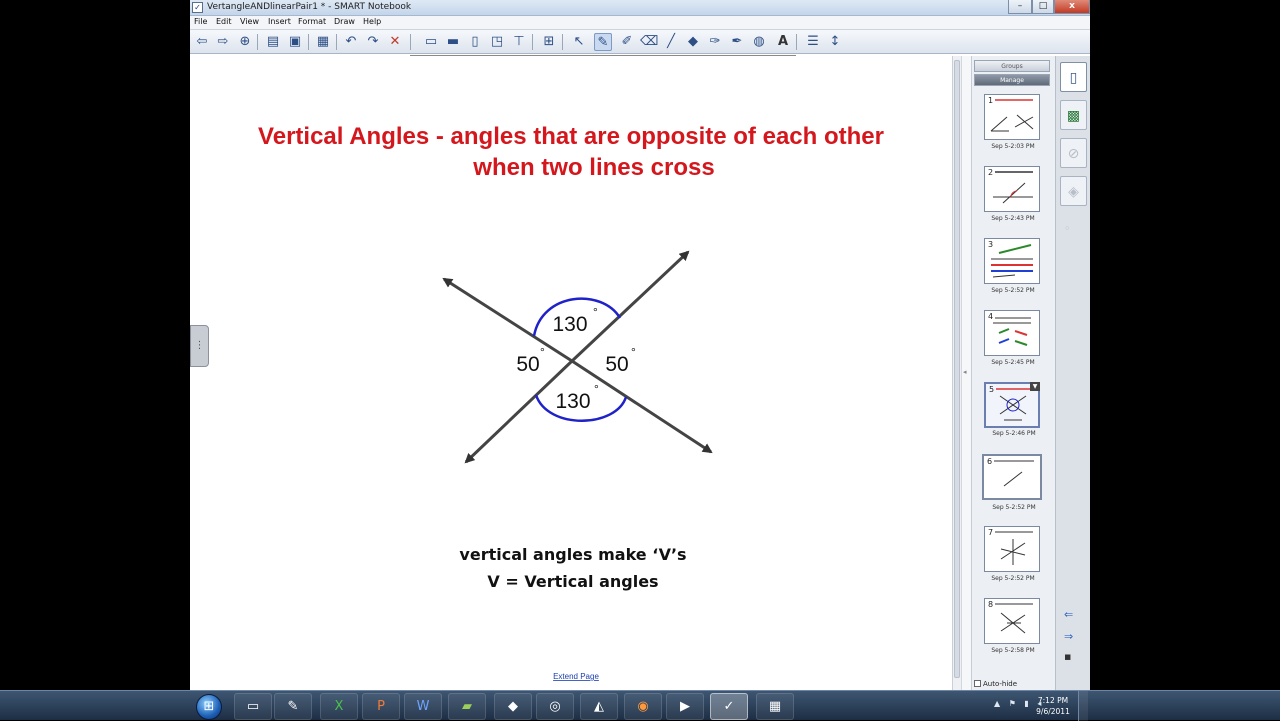 This screenshot has height=721, width=1280. What do you see at coordinates (395, 42) in the screenshot?
I see `delete-icon: ✕` at bounding box center [395, 42].